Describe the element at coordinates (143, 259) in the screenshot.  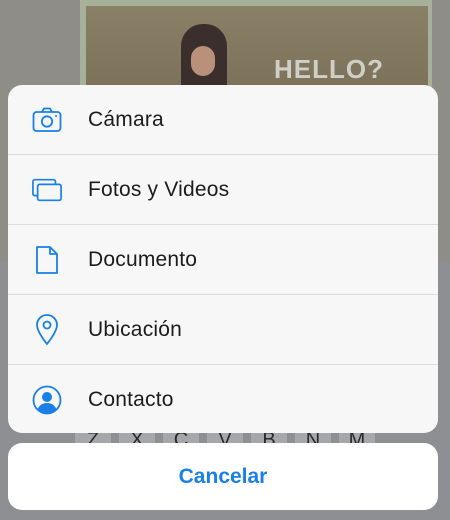
I see `action-document-label: Documento` at that location.